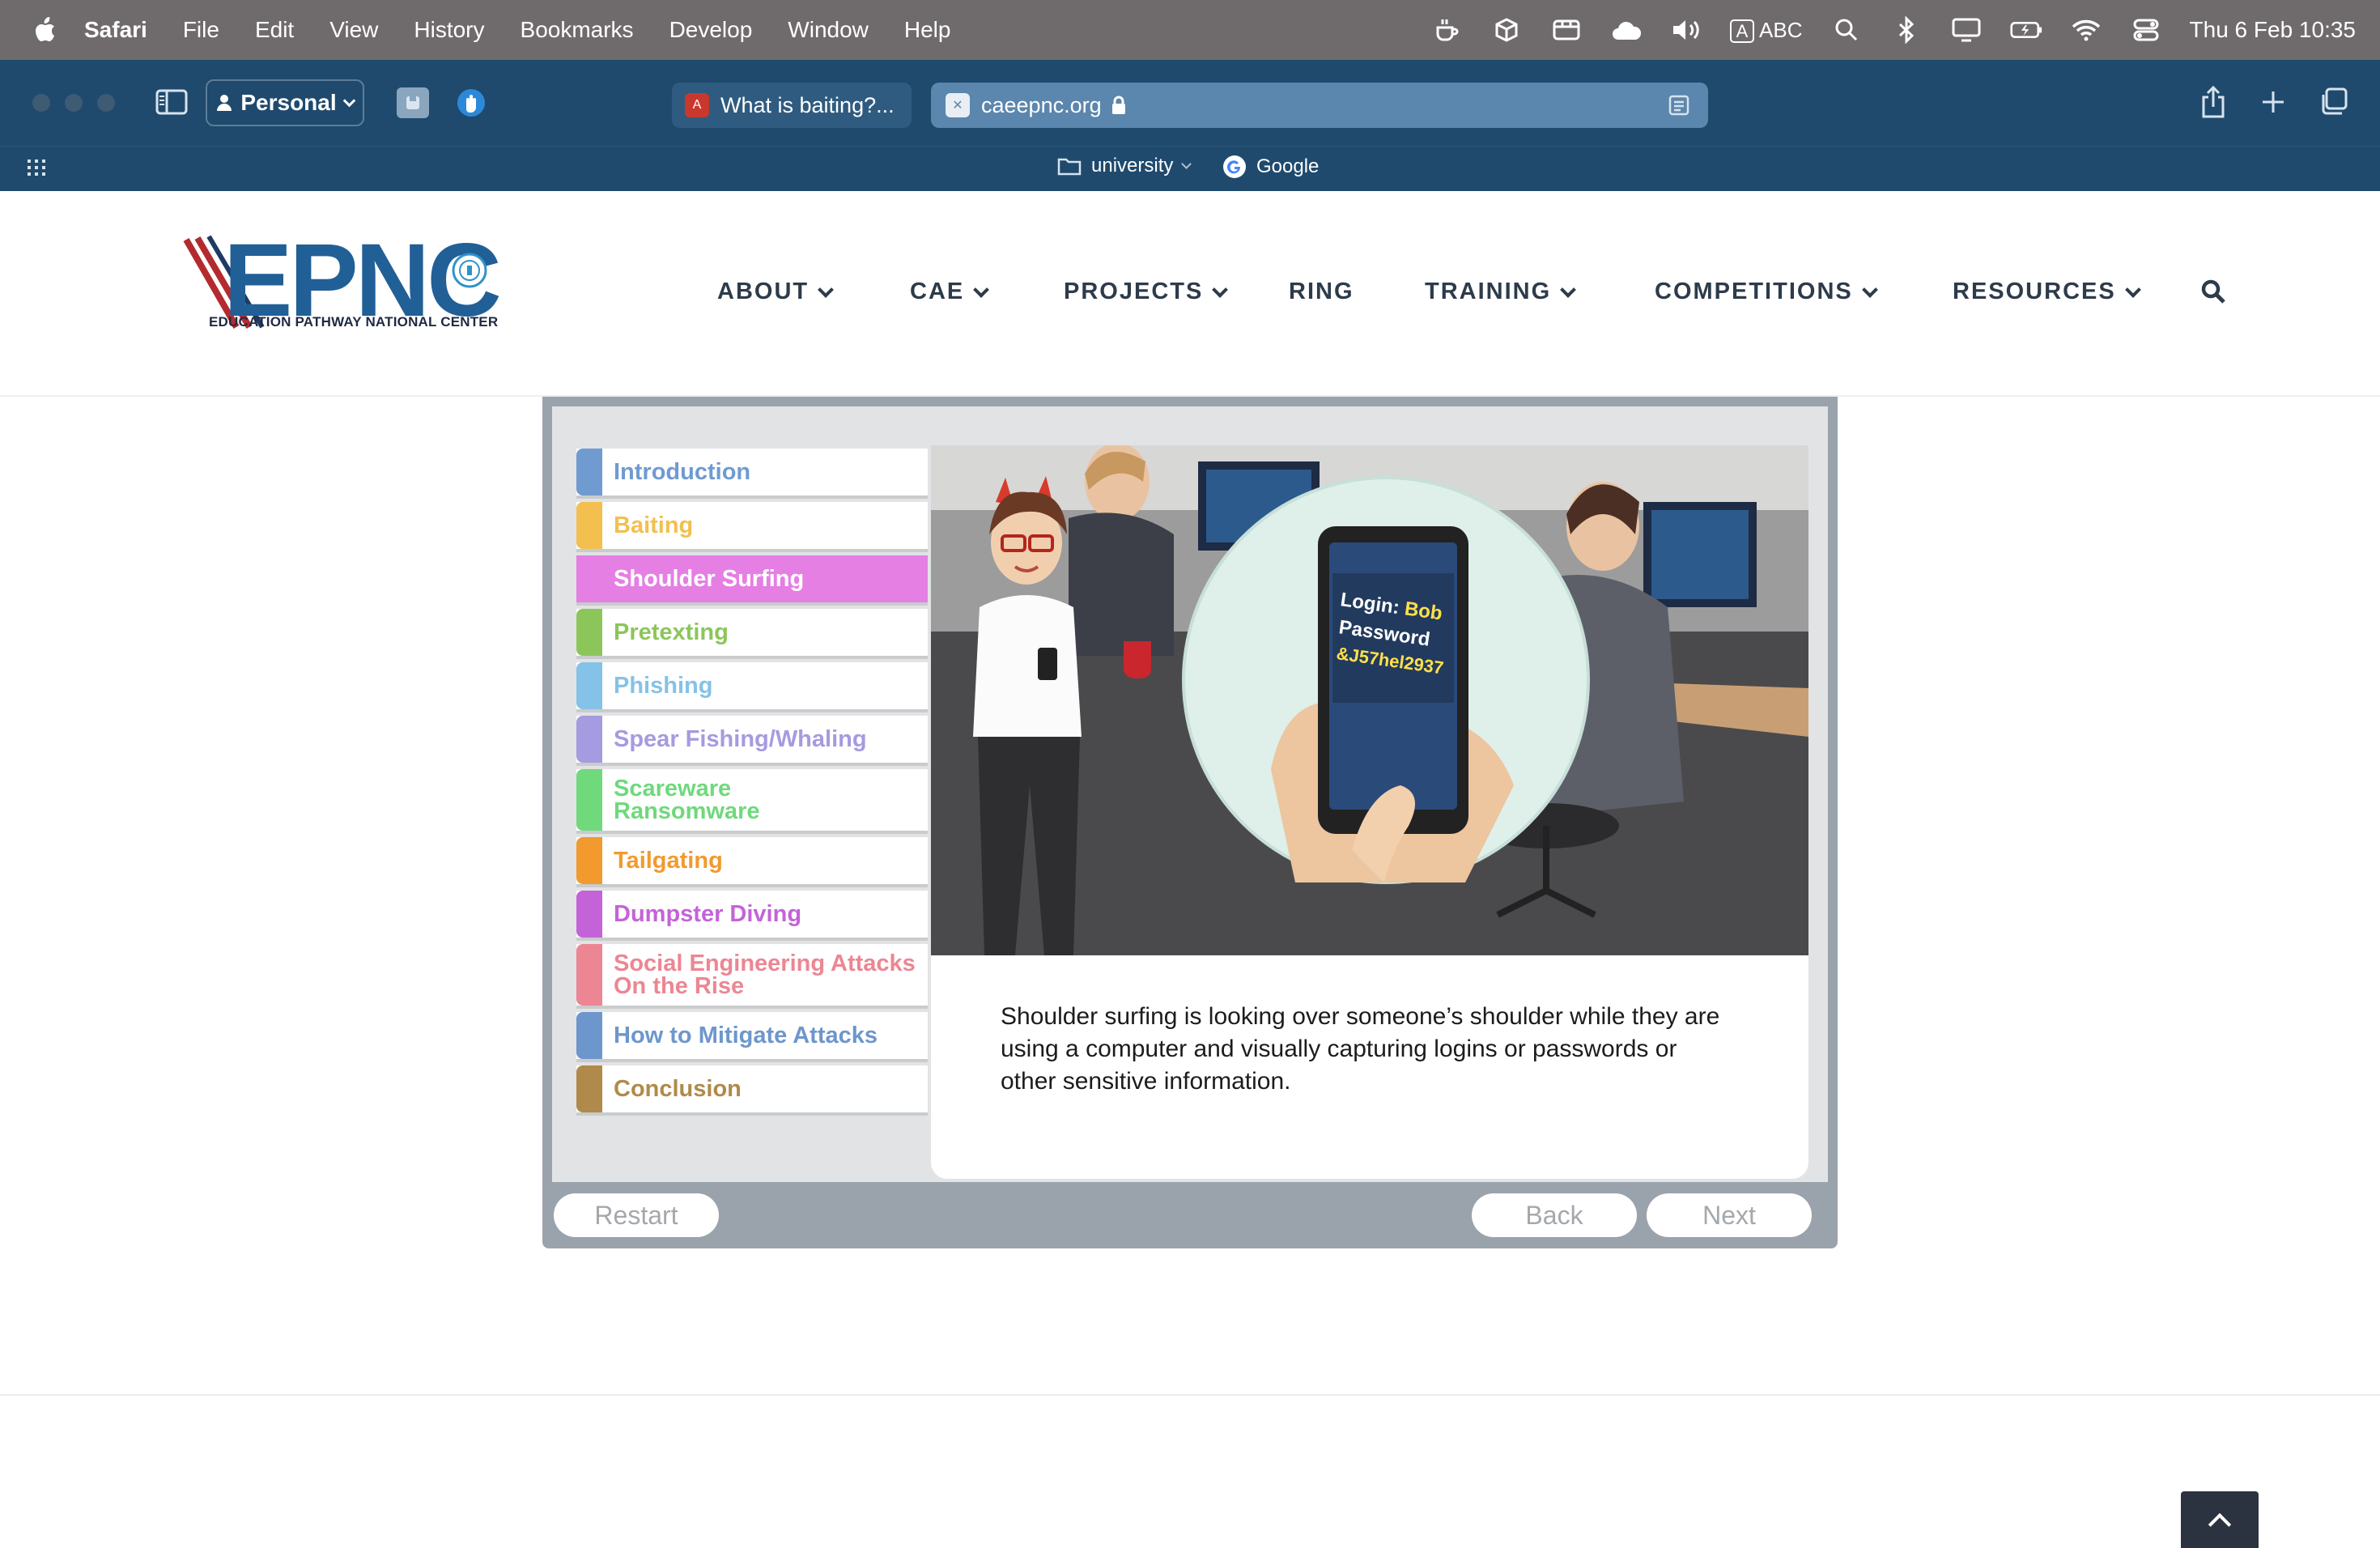  What do you see at coordinates (285, 103) in the screenshot?
I see `profile-selector: Personal` at bounding box center [285, 103].